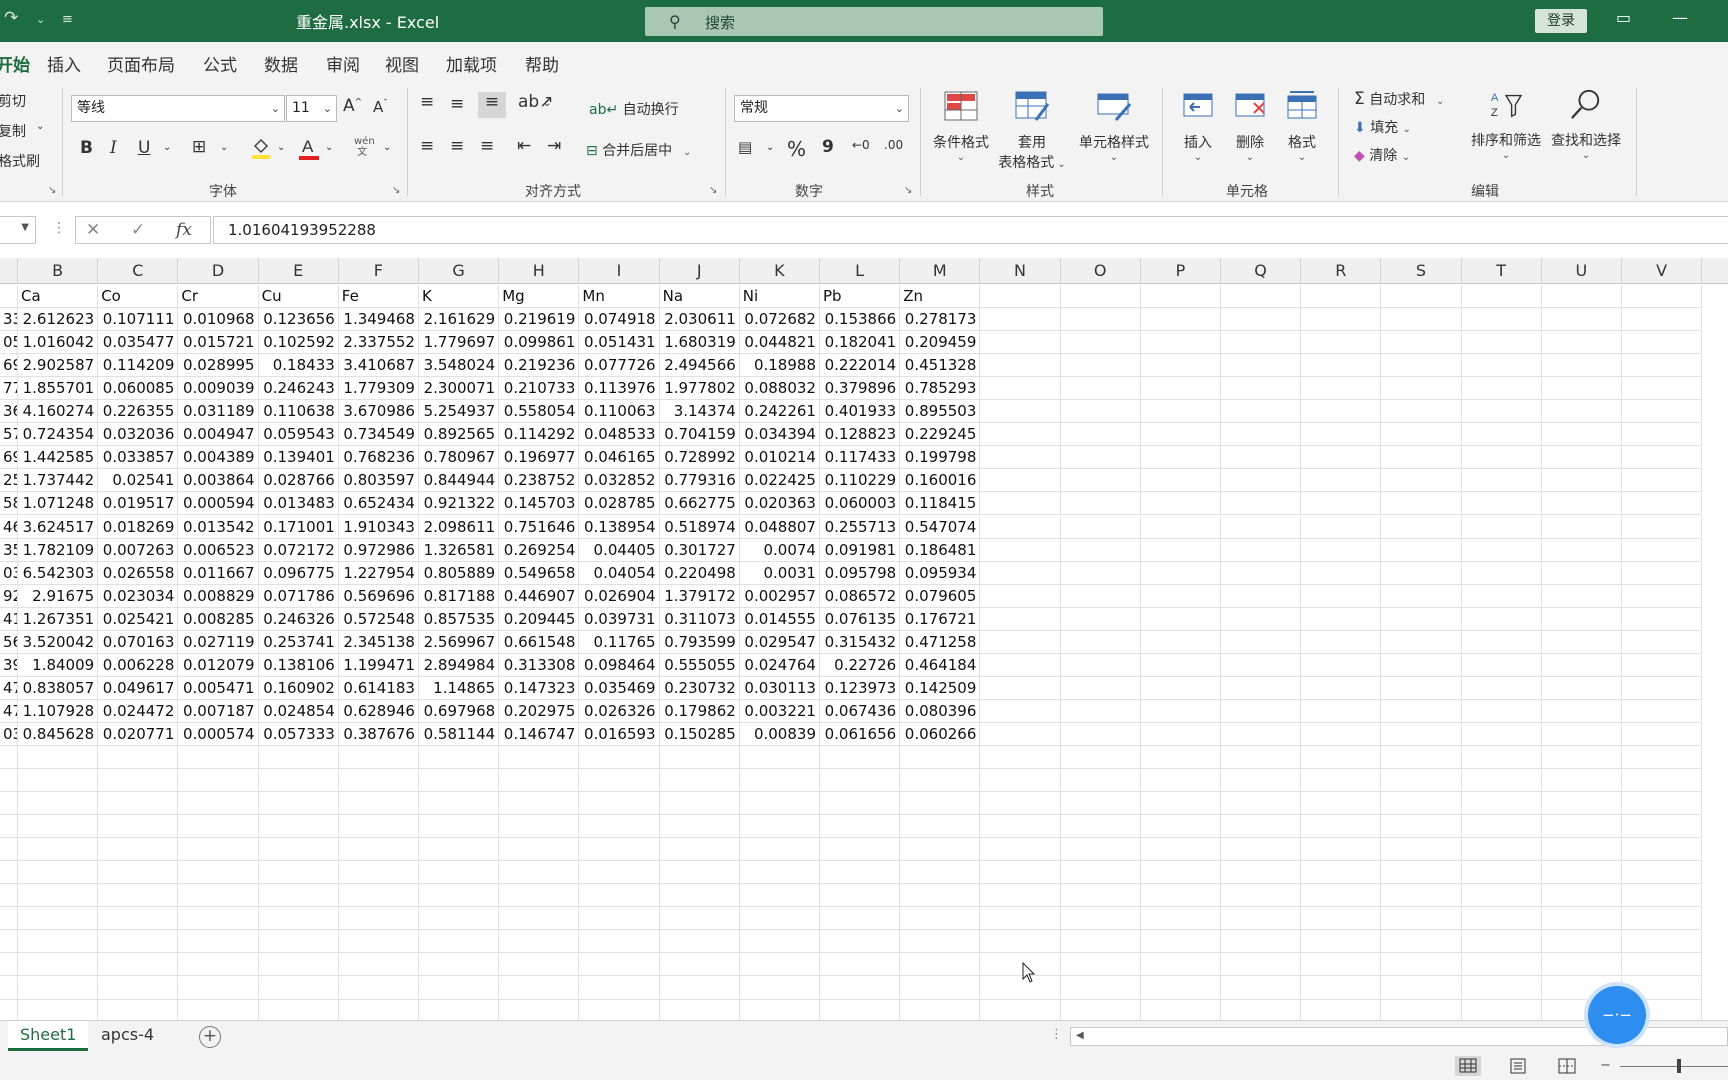 Image resolution: width=1728 pixels, height=1080 pixels. I want to click on table-cell: 2.300071, so click(459, 389).